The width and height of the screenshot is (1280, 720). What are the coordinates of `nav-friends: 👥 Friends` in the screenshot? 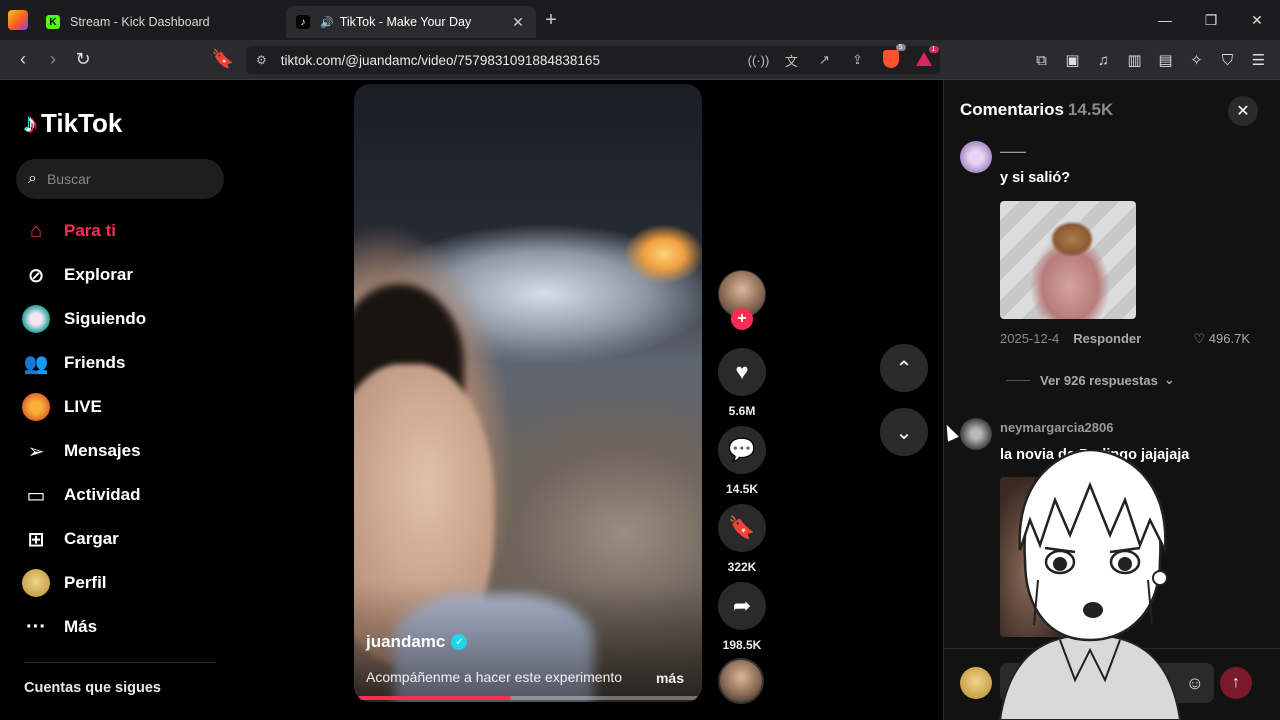 It's located at (74, 363).